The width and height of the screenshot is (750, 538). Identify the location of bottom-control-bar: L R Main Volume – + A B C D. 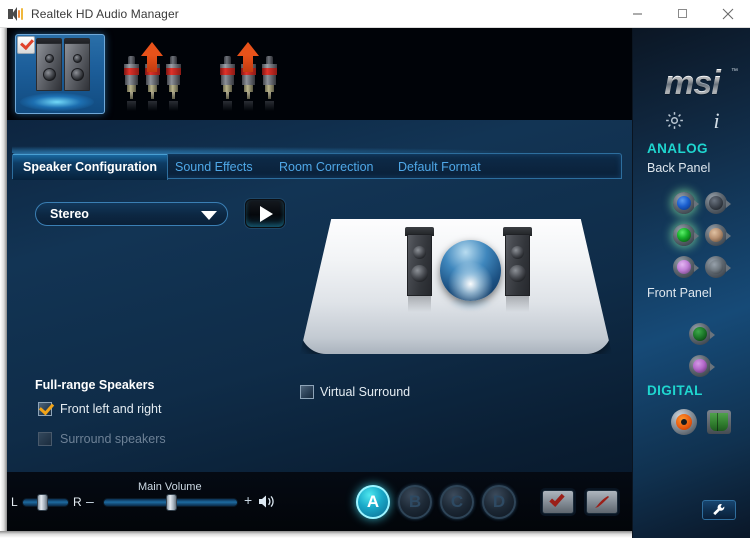
(319, 501).